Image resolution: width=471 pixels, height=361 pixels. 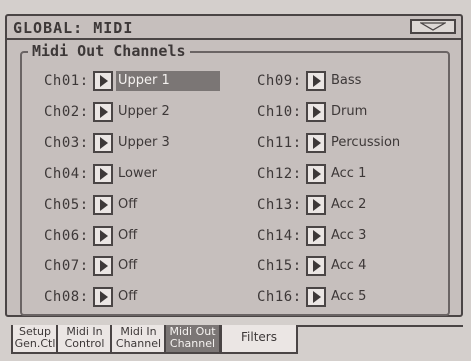 I want to click on tab-midi-out-channel: Midi Out Channel, so click(x=192, y=339).